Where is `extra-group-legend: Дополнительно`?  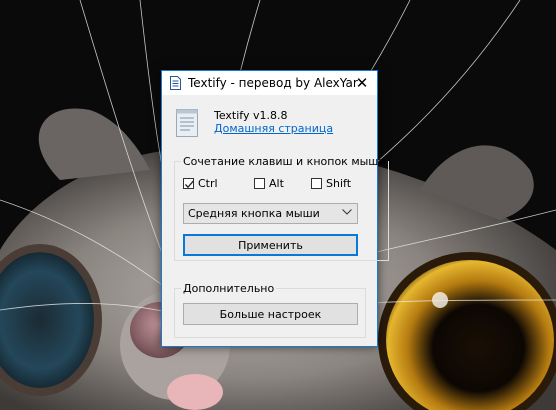
extra-group-legend: Дополнительно is located at coordinates (229, 288).